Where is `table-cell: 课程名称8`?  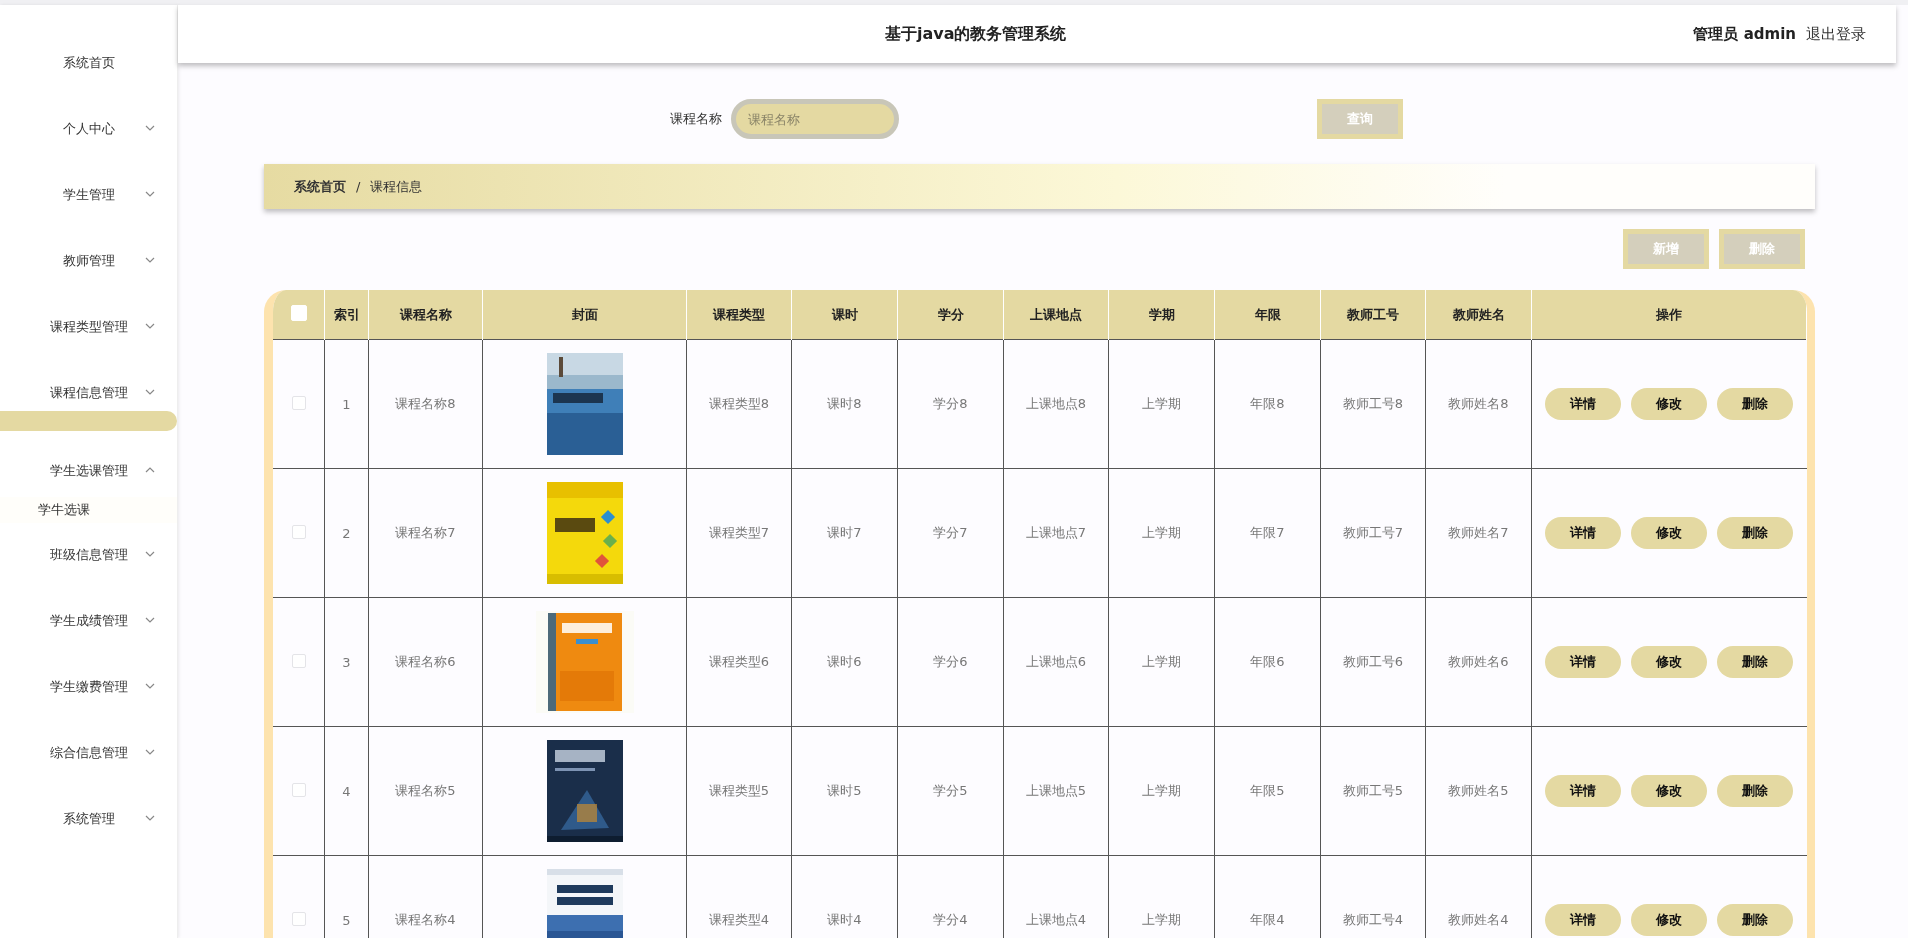 table-cell: 课程名称8 is located at coordinates (425, 404).